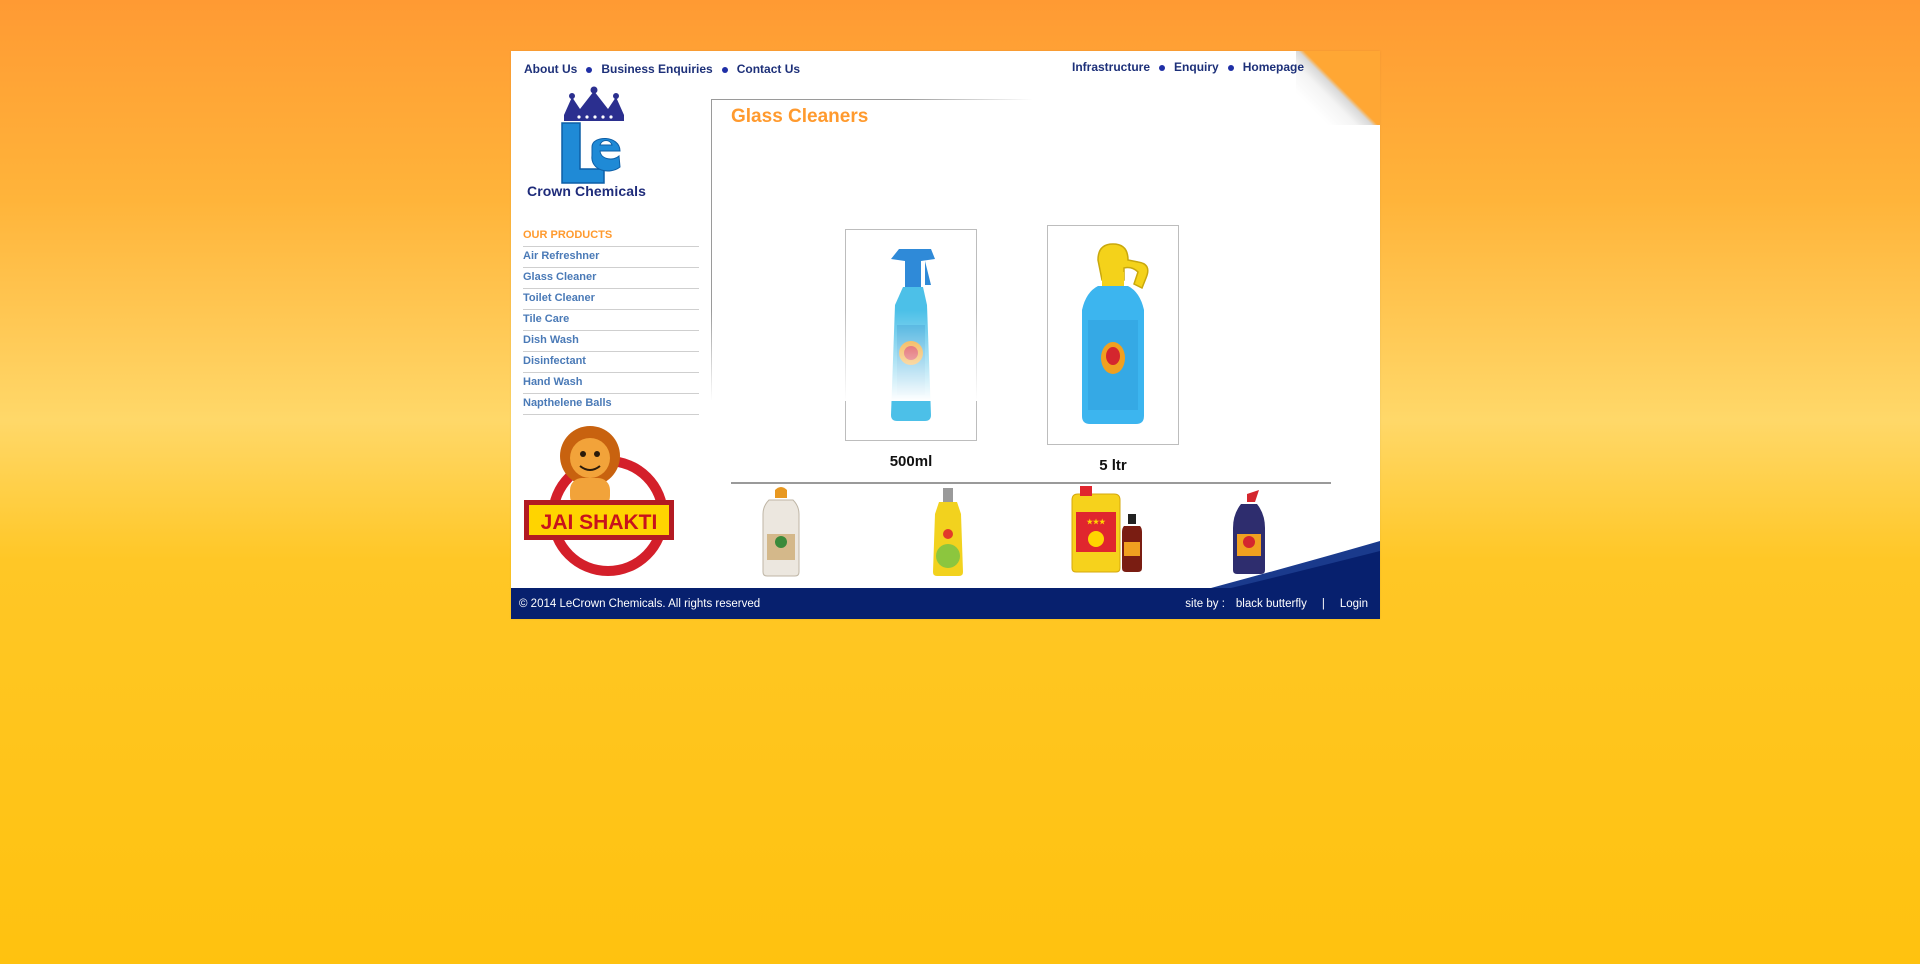 The image size is (1920, 964). Describe the element at coordinates (1205, 604) in the screenshot. I see `site-by-label: site by :` at that location.